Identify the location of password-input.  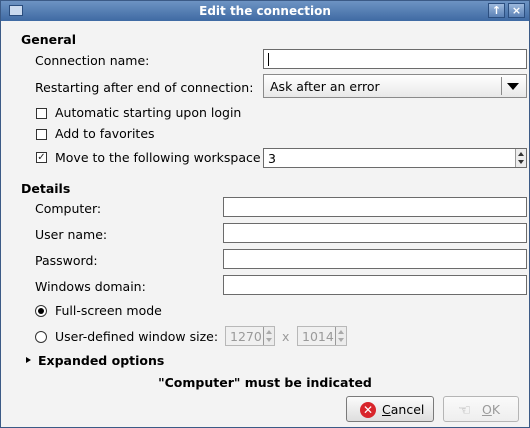
(375, 259).